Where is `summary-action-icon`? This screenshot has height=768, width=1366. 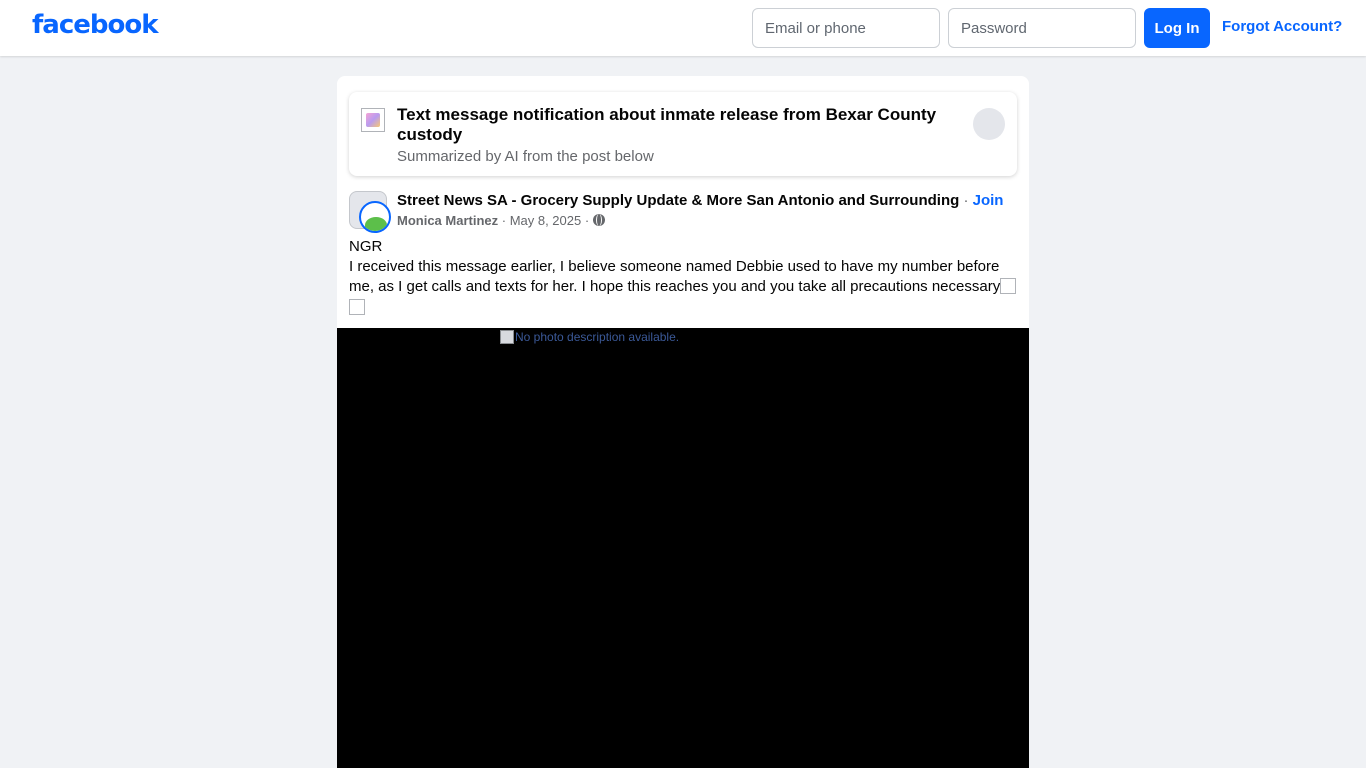 summary-action-icon is located at coordinates (989, 124).